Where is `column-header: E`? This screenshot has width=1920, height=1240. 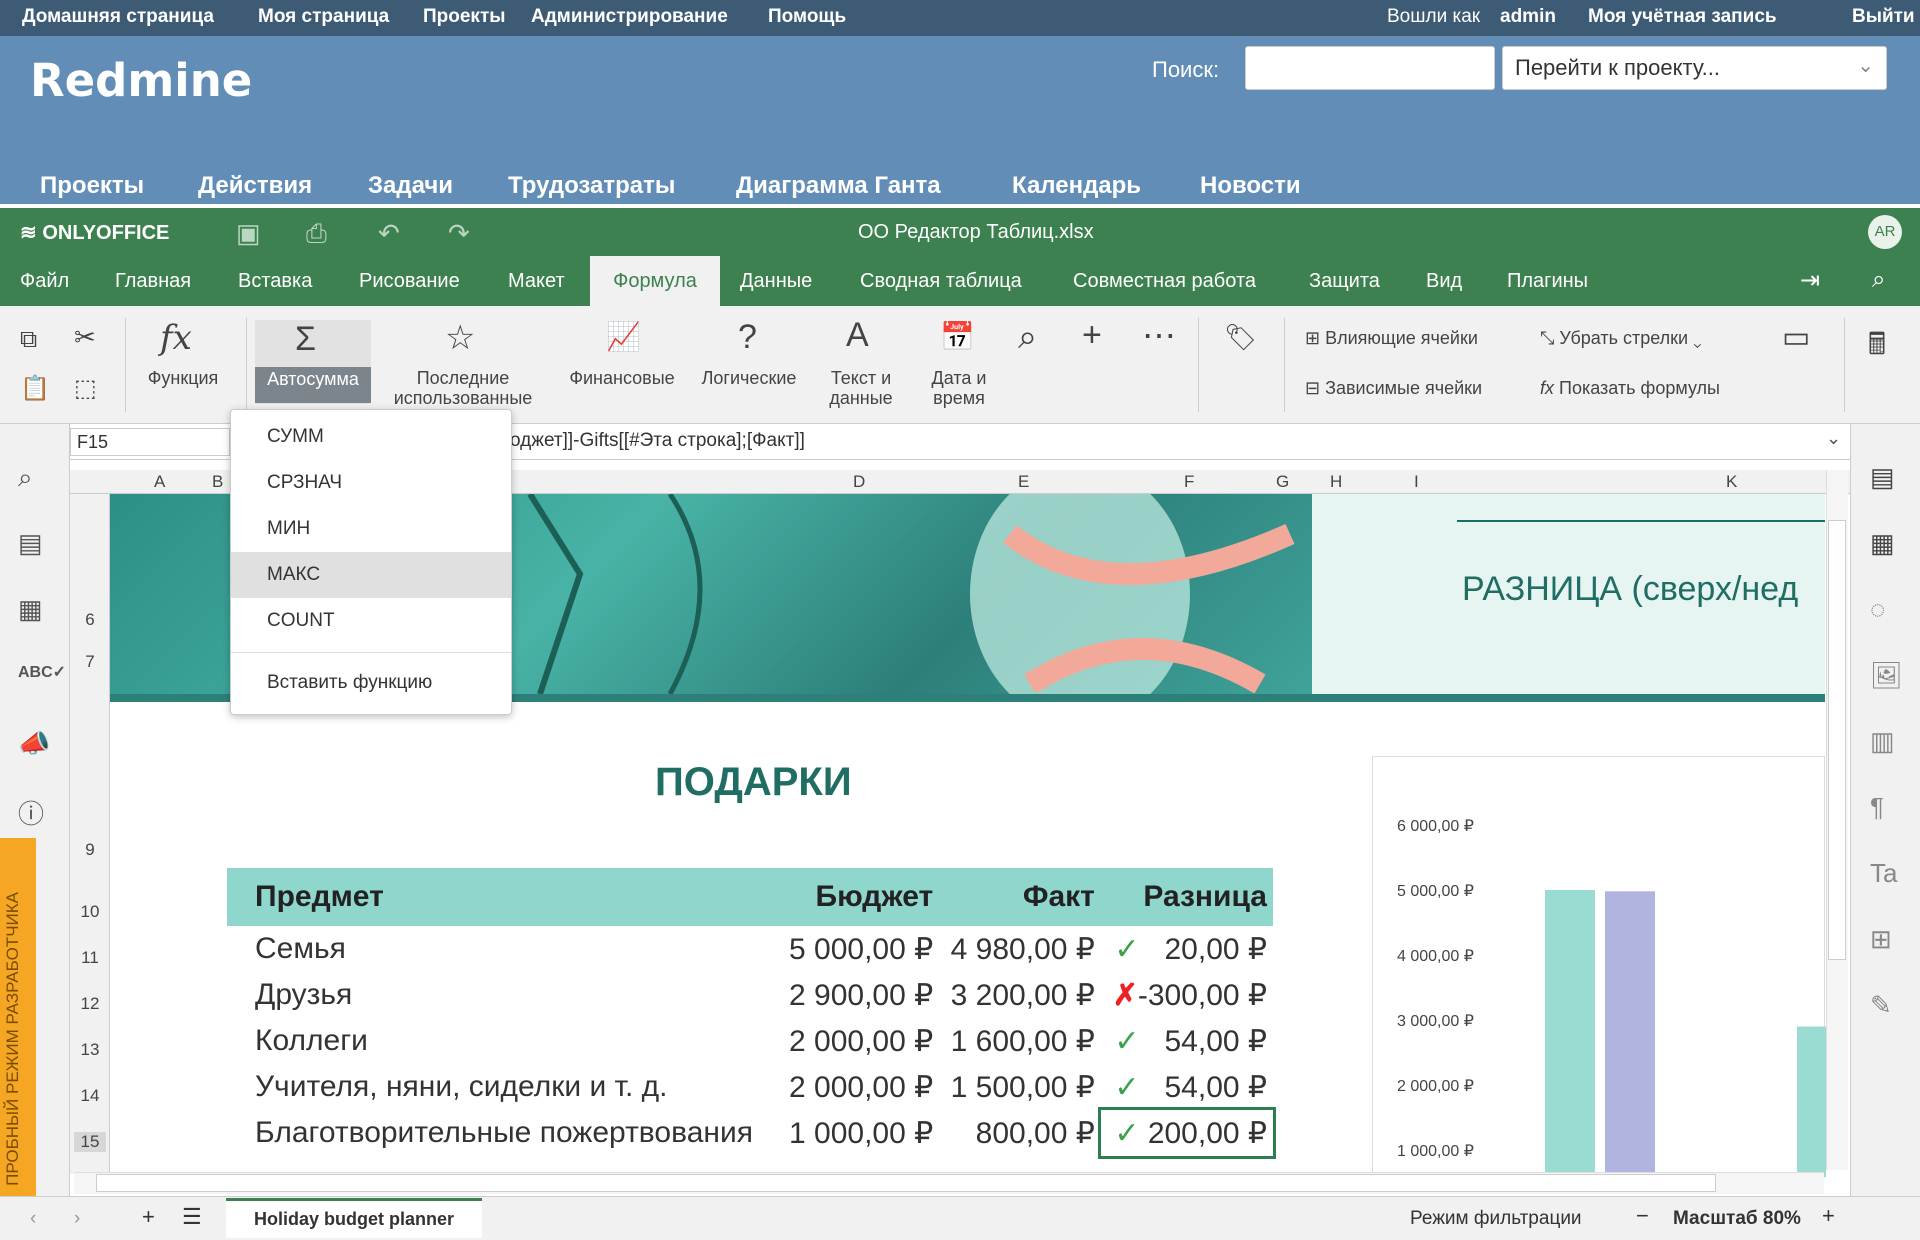 column-header: E is located at coordinates (1023, 482).